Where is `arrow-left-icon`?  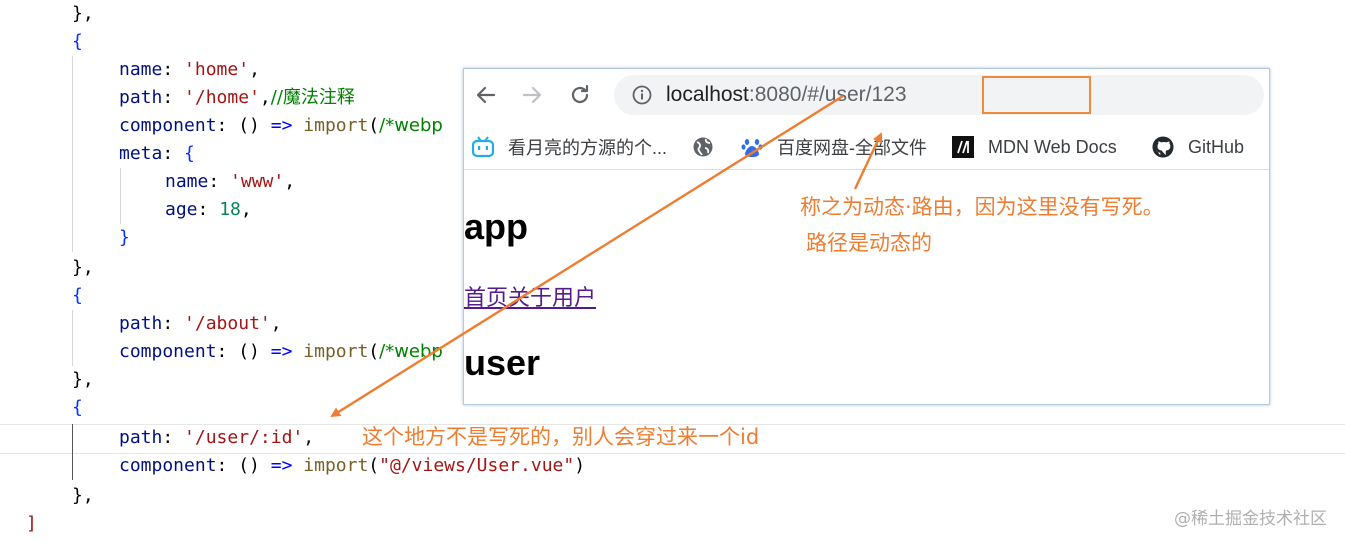
arrow-left-icon is located at coordinates (486, 95).